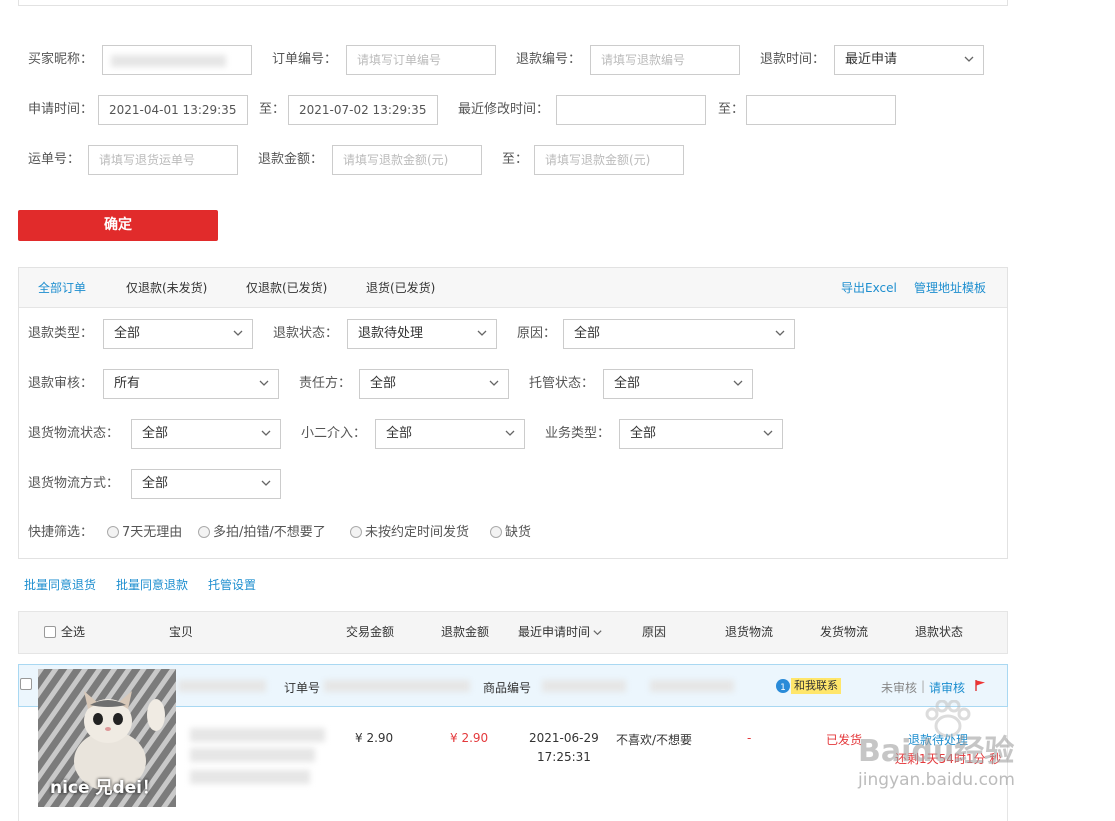 The height and width of the screenshot is (821, 1115). Describe the element at coordinates (549, 59) in the screenshot. I see `refund-no-label: 退款编号：` at that location.